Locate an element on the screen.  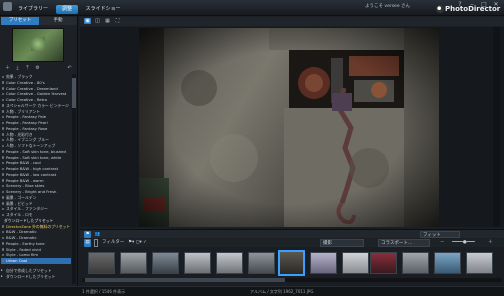
tab-library: ライブラリー is located at coordinates (33, 9).